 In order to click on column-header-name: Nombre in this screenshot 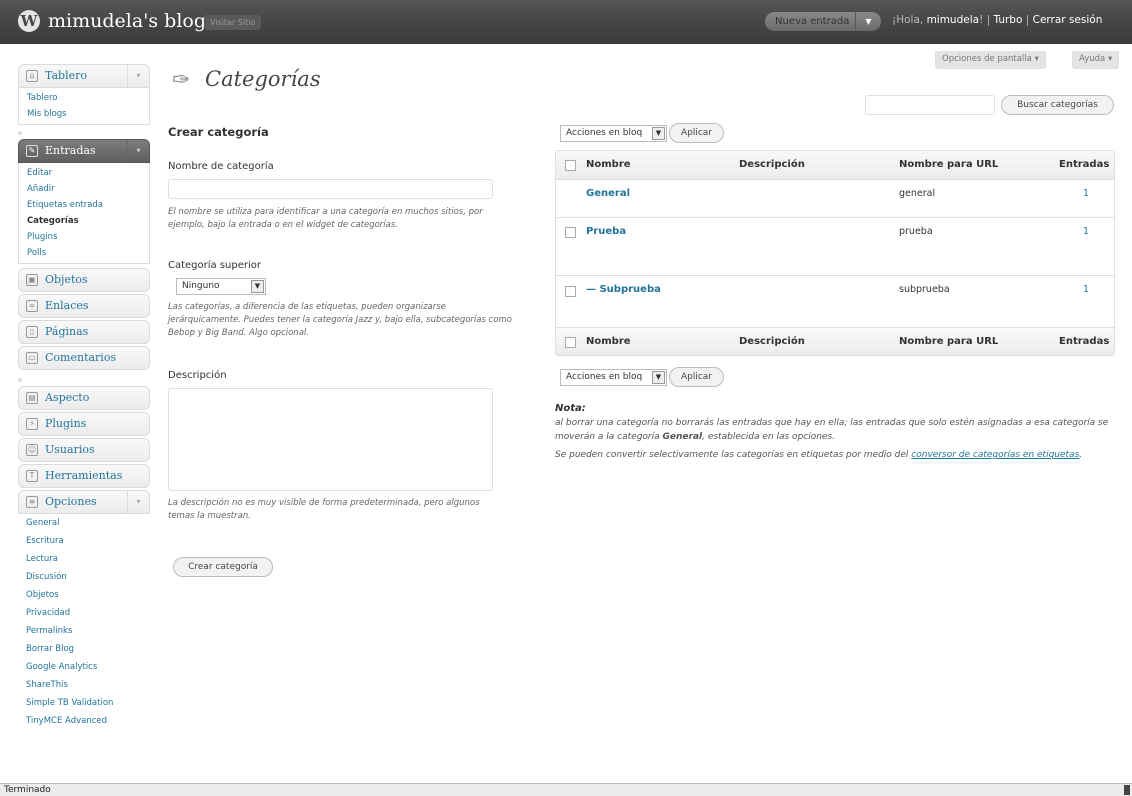, I will do `click(608, 164)`.